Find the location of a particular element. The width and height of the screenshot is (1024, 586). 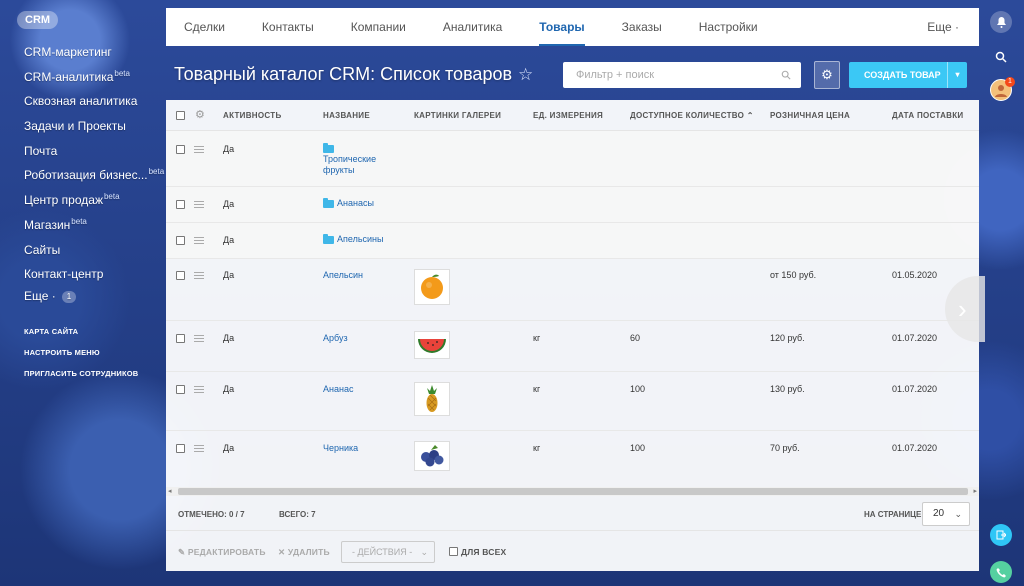

cell-name: Апельсин is located at coordinates (343, 275).